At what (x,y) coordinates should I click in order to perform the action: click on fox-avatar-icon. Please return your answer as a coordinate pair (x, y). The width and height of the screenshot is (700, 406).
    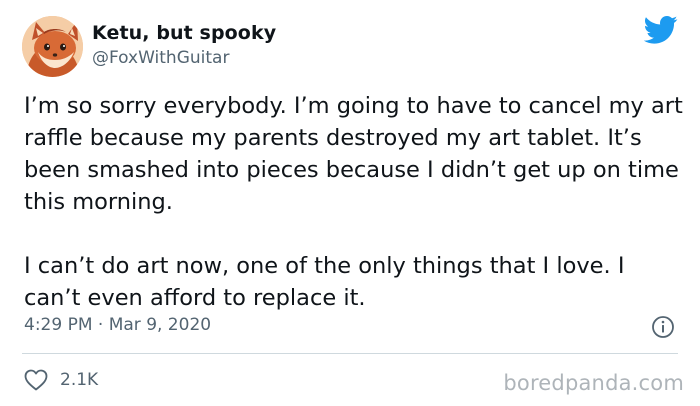
    Looking at the image, I should click on (52, 46).